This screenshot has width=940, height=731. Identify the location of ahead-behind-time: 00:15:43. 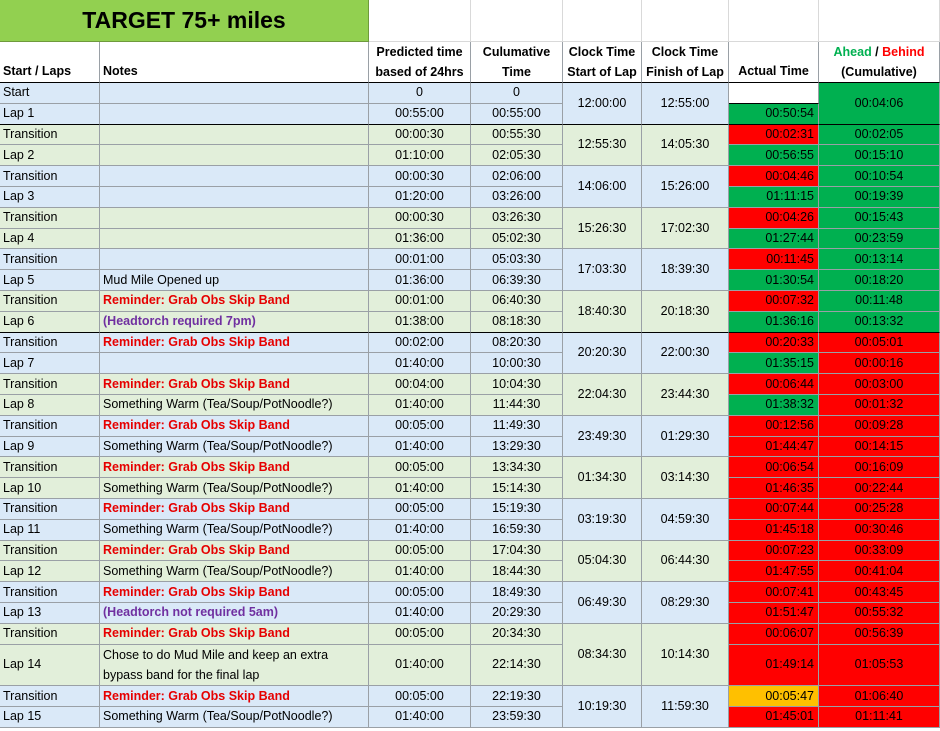
(879, 218).